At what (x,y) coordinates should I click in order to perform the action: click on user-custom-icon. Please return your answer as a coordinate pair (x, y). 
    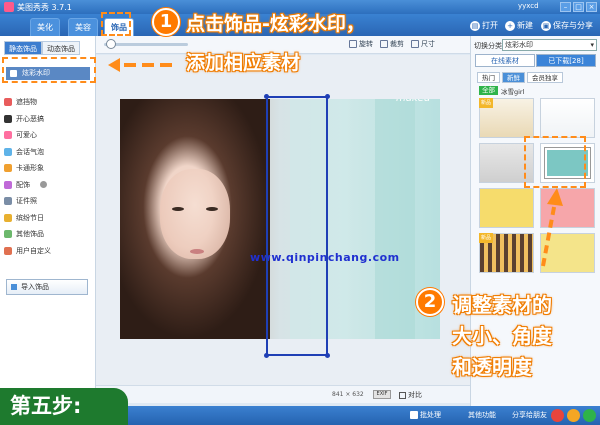
    Looking at the image, I should click on (8, 250).